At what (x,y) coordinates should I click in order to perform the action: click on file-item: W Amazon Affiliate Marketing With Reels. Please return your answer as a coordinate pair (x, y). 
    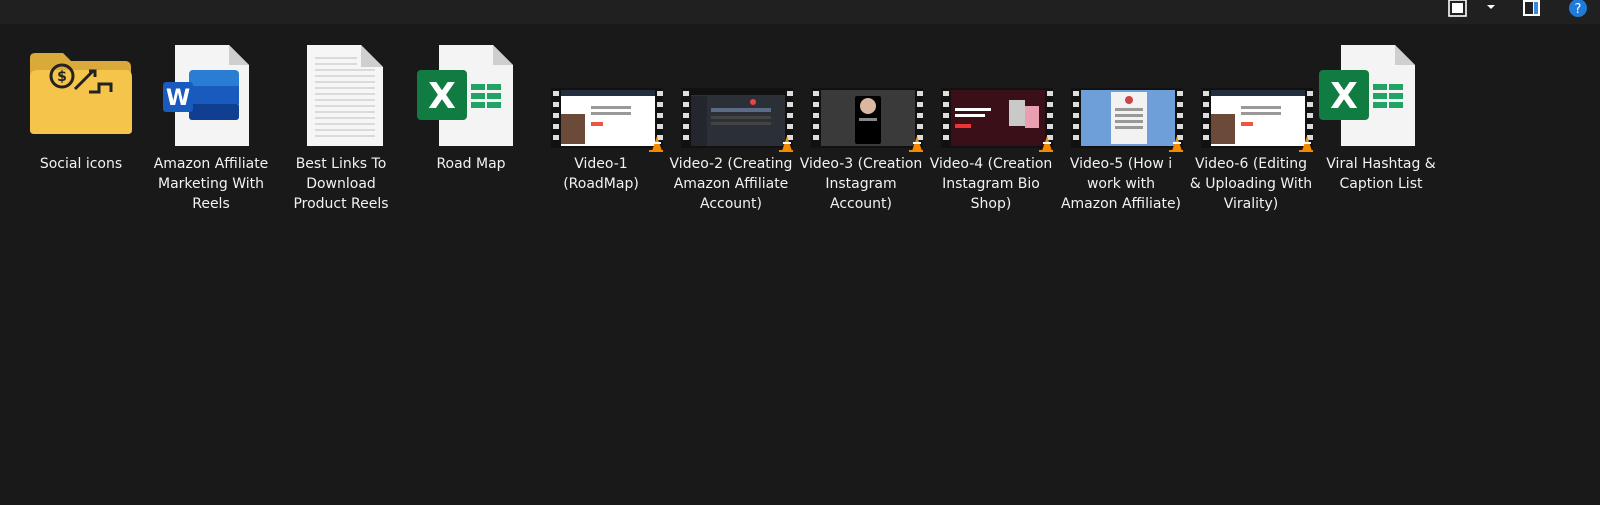
    Looking at the image, I should click on (211, 144).